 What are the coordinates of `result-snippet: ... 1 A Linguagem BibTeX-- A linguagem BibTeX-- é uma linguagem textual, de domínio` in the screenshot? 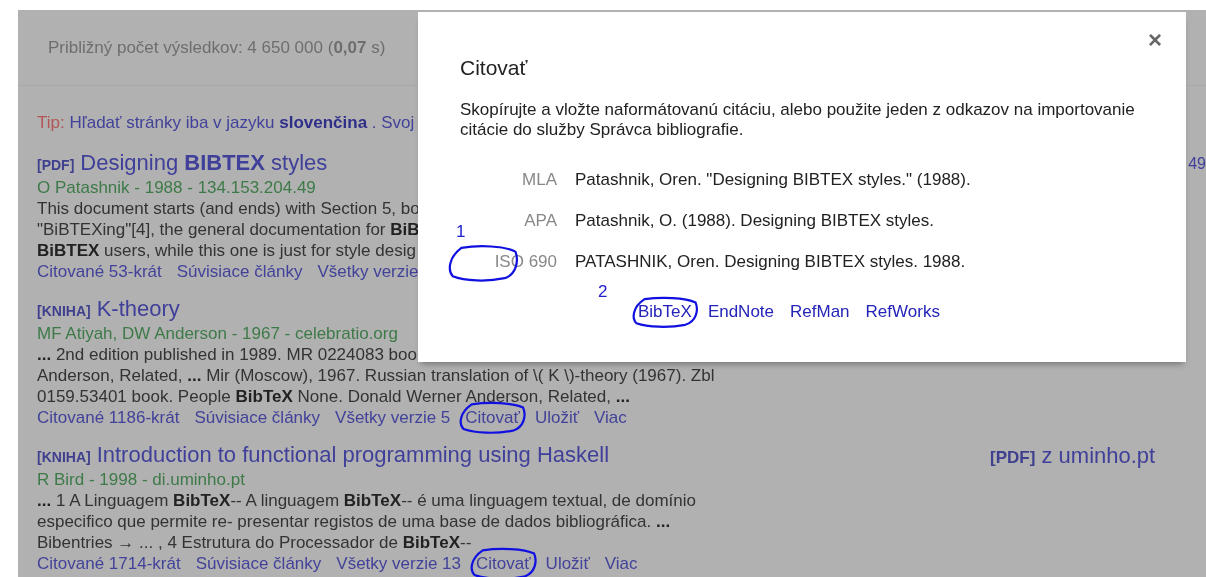 It's located at (366, 500).